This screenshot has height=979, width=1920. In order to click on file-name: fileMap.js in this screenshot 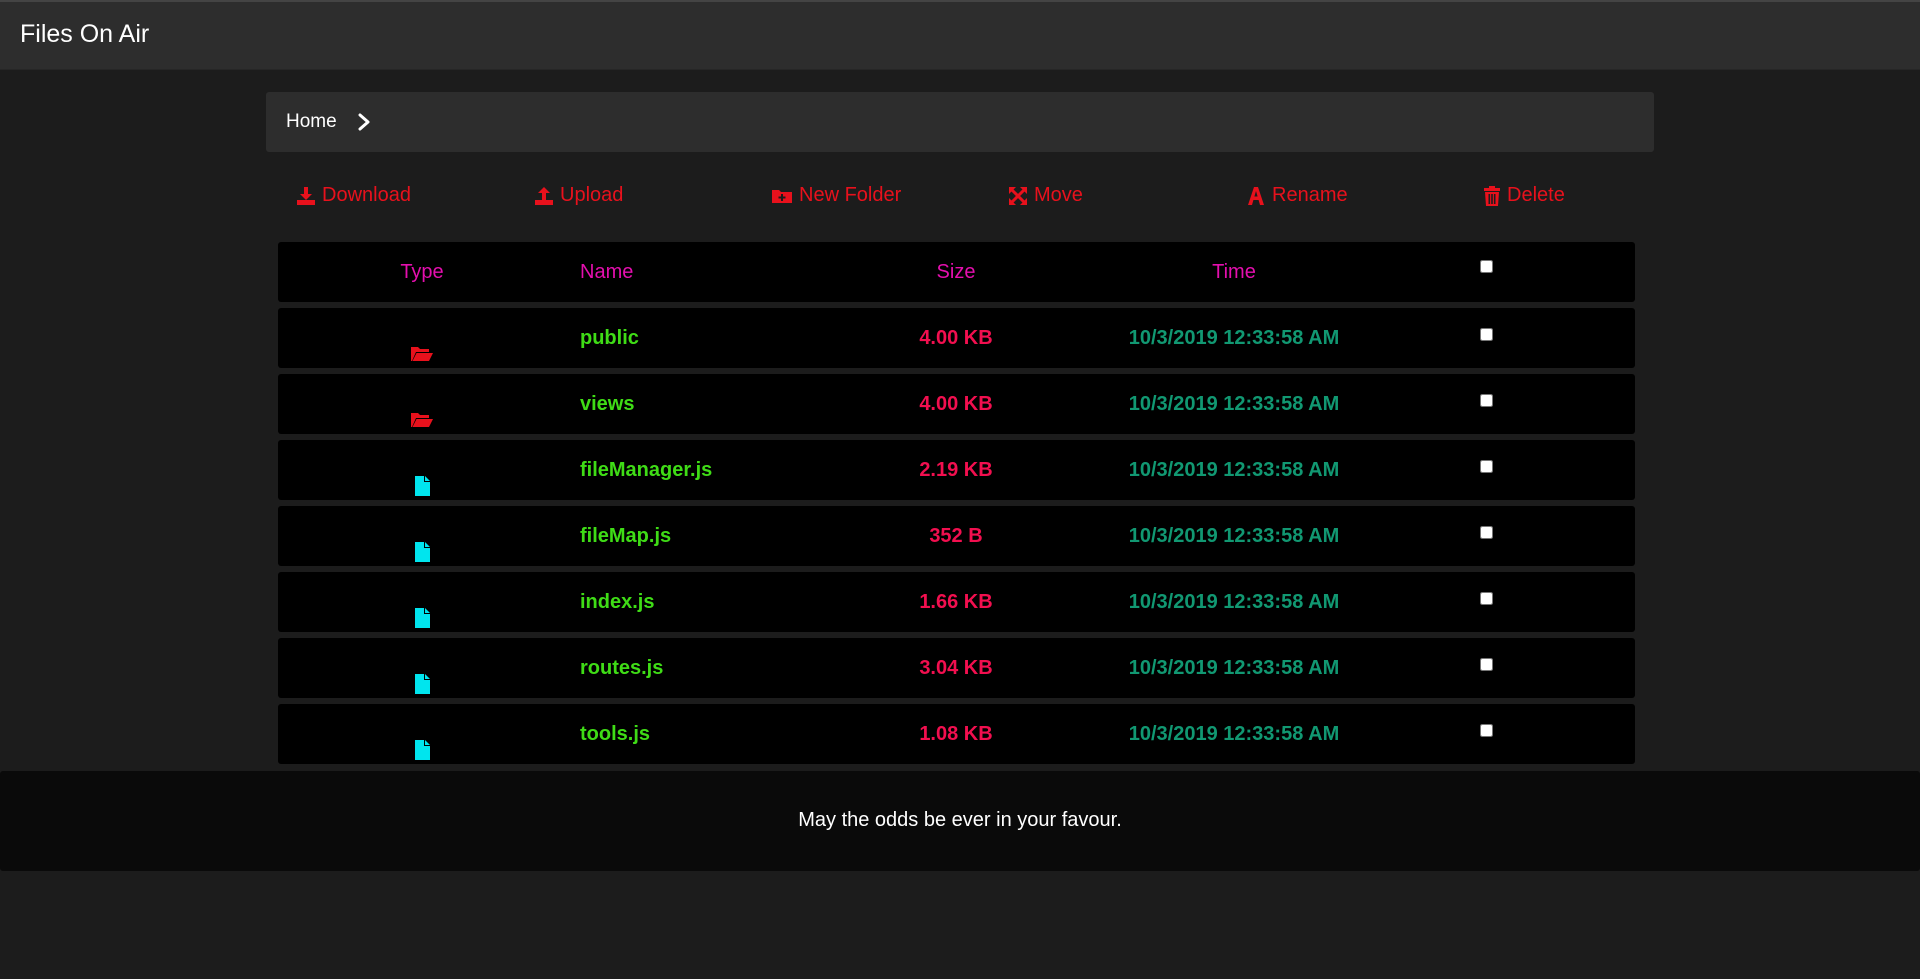, I will do `click(730, 536)`.